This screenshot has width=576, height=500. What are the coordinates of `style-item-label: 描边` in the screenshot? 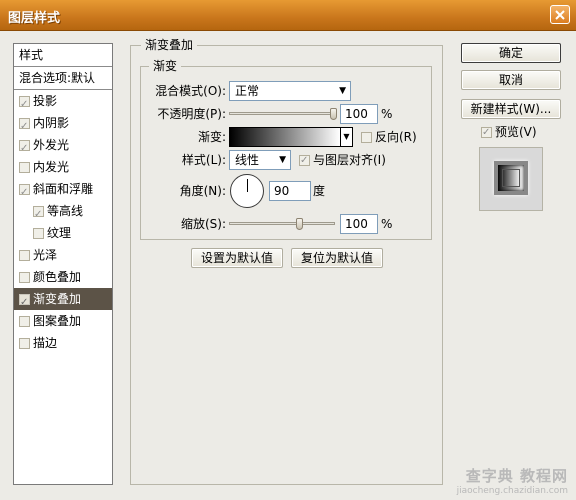 It's located at (45, 343).